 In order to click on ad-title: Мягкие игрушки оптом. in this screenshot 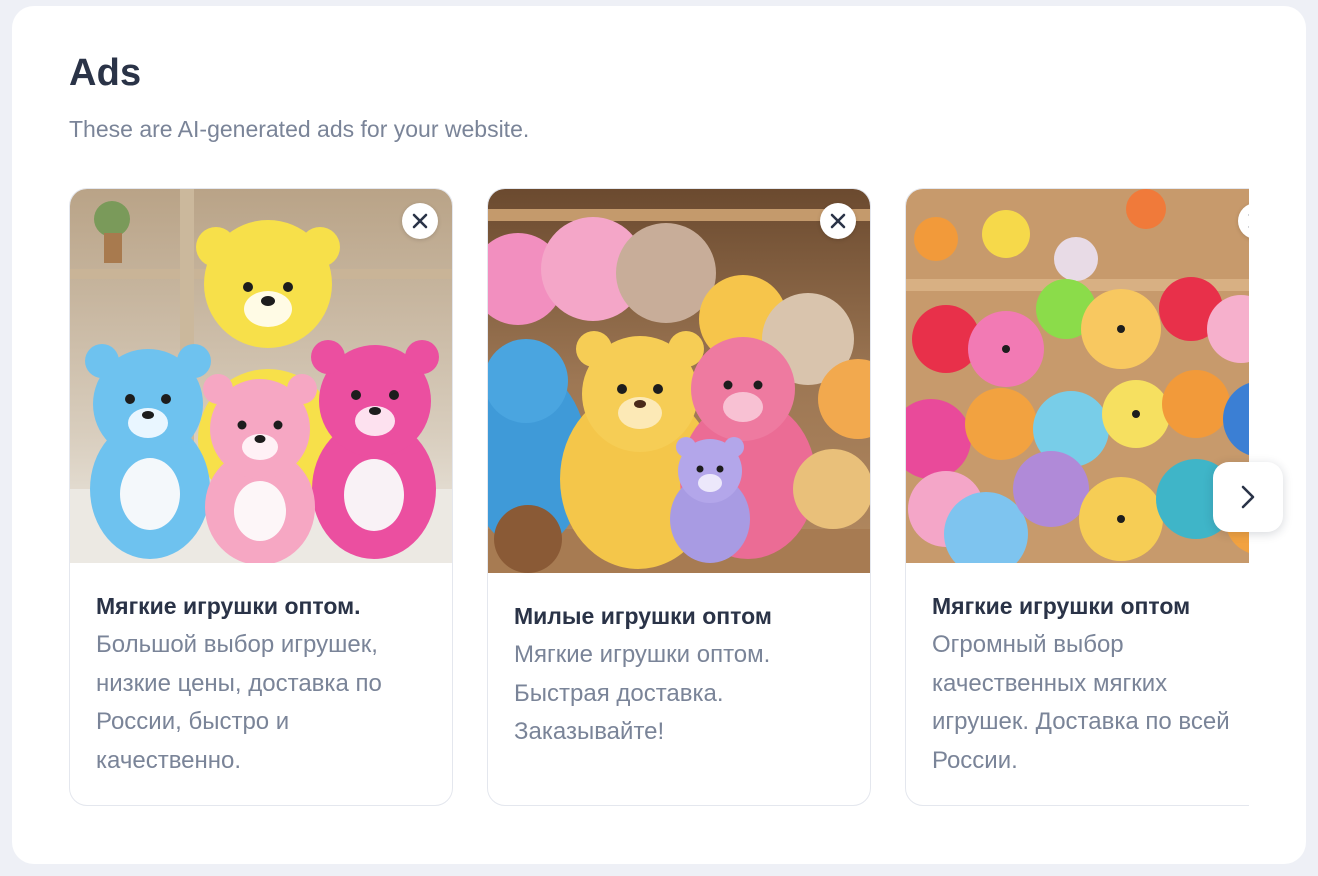, I will do `click(228, 606)`.